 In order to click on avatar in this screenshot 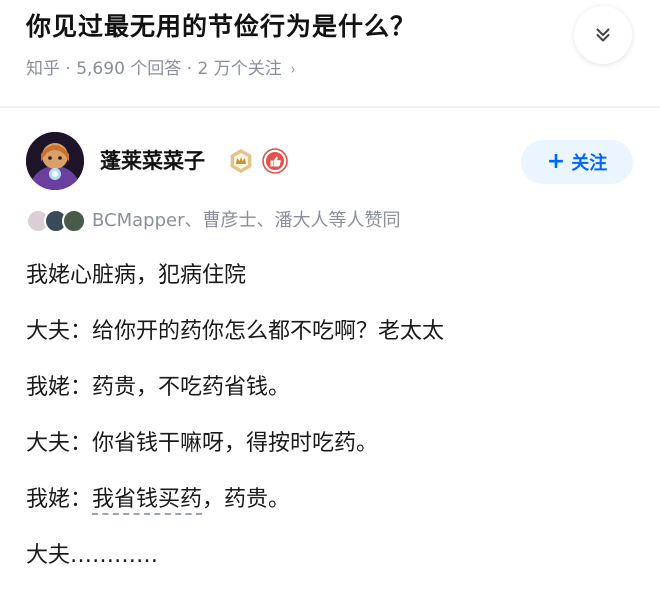, I will do `click(55, 161)`.